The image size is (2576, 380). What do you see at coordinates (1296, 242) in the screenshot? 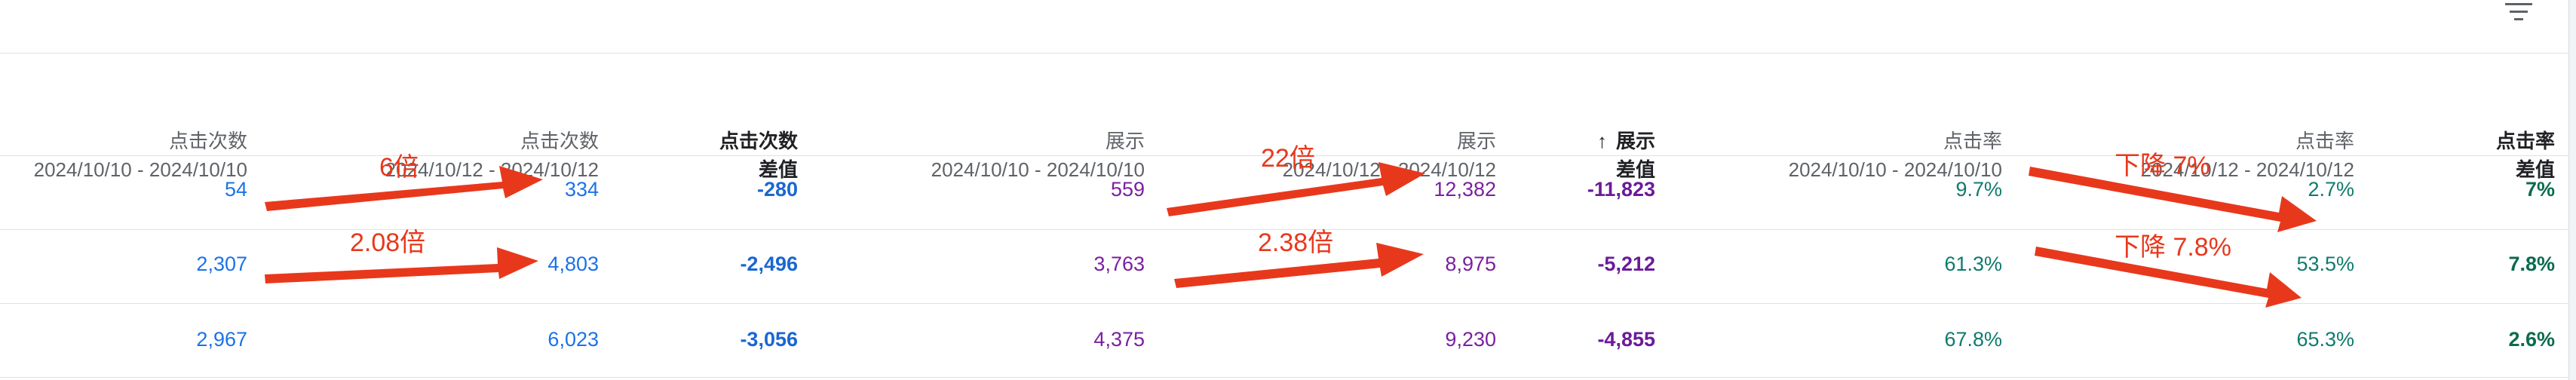
I see `annotation-label: 2.38倍` at bounding box center [1296, 242].